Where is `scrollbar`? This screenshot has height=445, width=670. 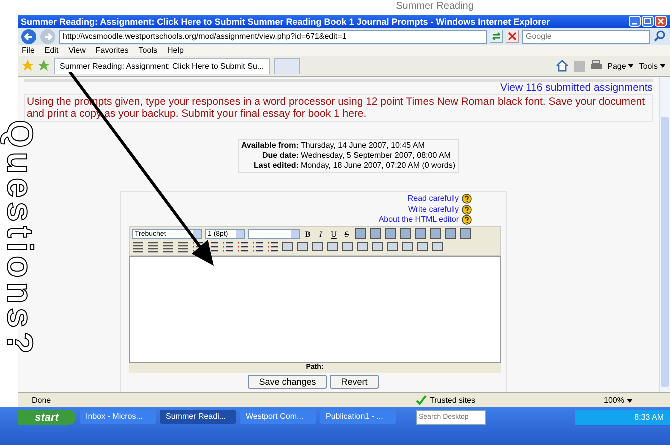 scrollbar is located at coordinates (664, 234).